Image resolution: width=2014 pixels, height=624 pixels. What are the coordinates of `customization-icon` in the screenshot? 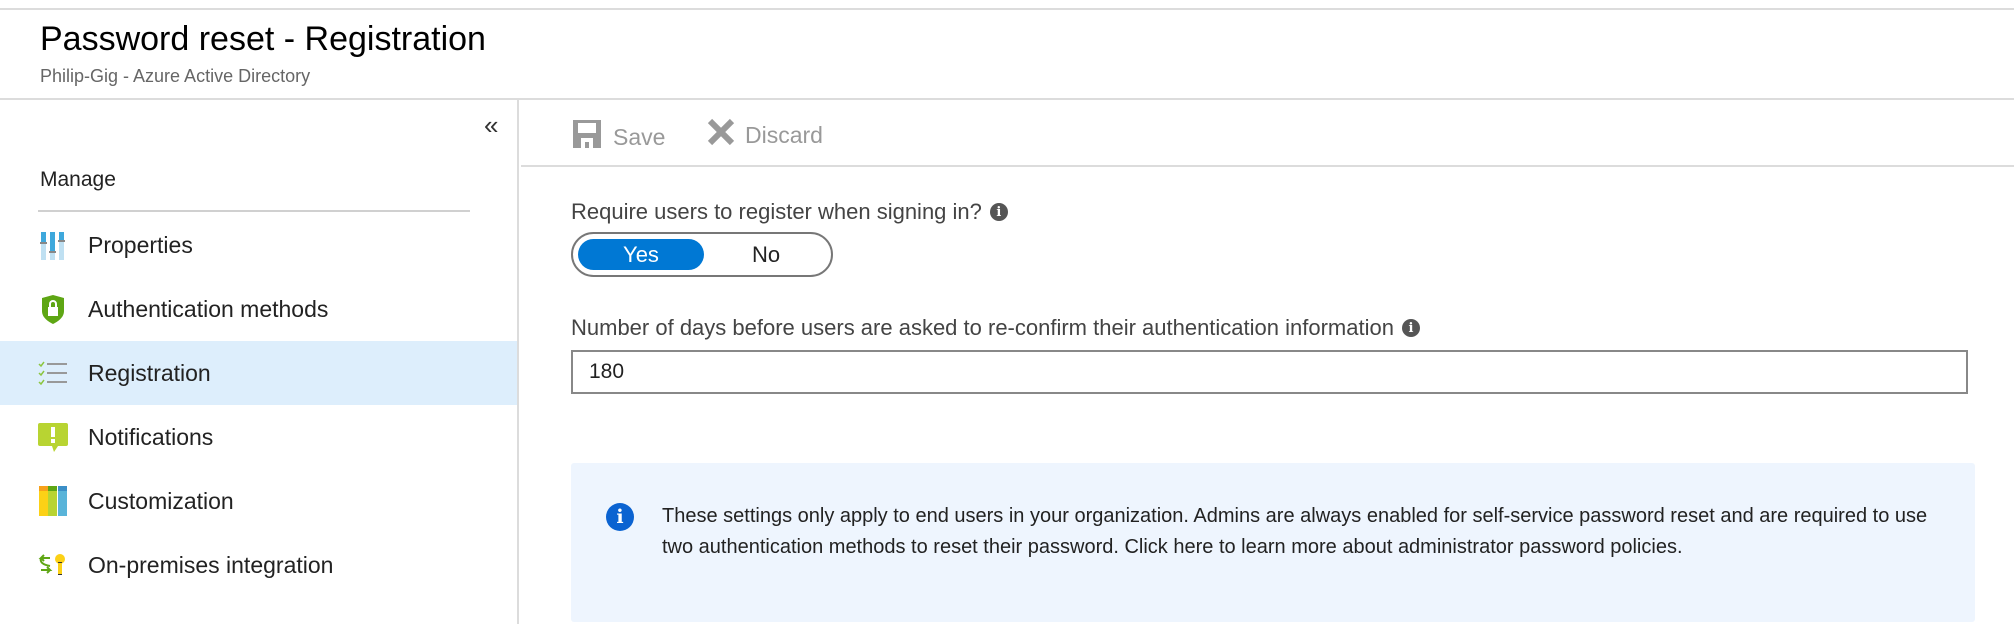 It's located at (53, 501).